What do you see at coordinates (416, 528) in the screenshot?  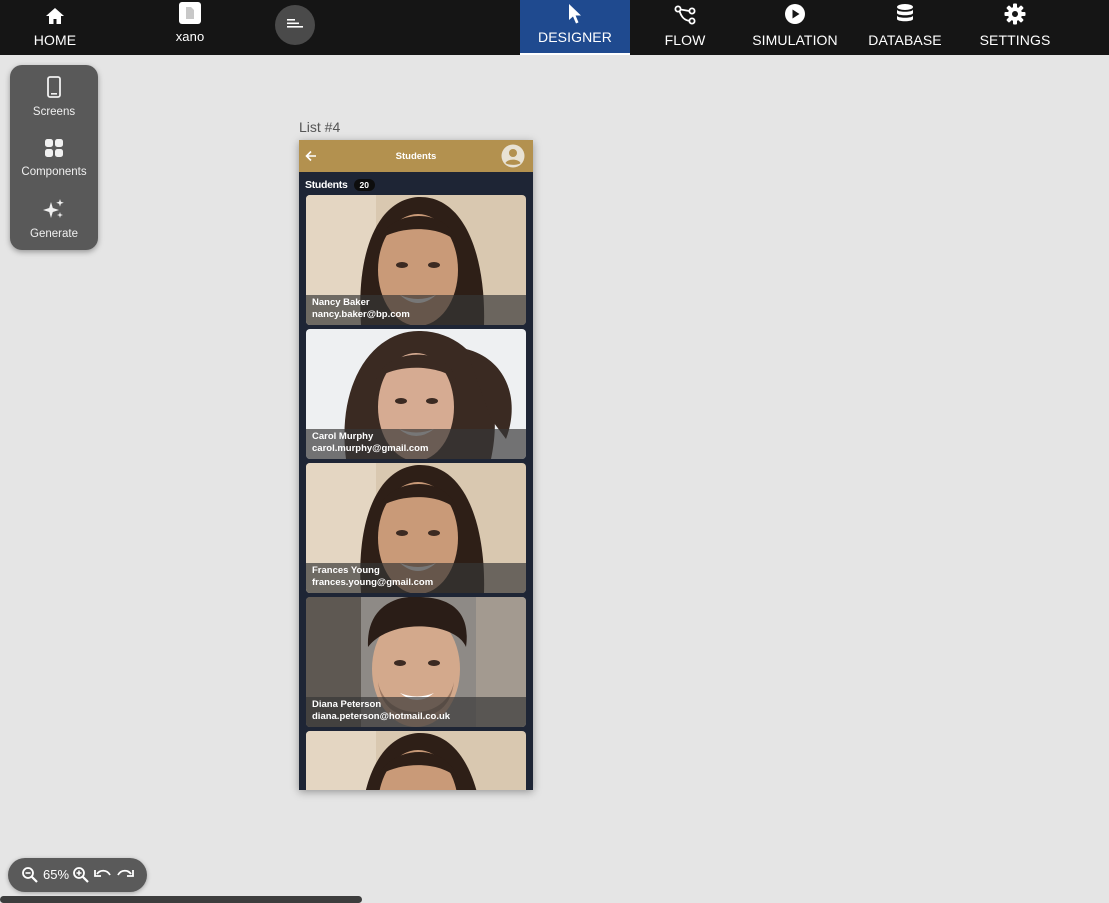 I see `student-card: Frances Young frances.young@gmail.com` at bounding box center [416, 528].